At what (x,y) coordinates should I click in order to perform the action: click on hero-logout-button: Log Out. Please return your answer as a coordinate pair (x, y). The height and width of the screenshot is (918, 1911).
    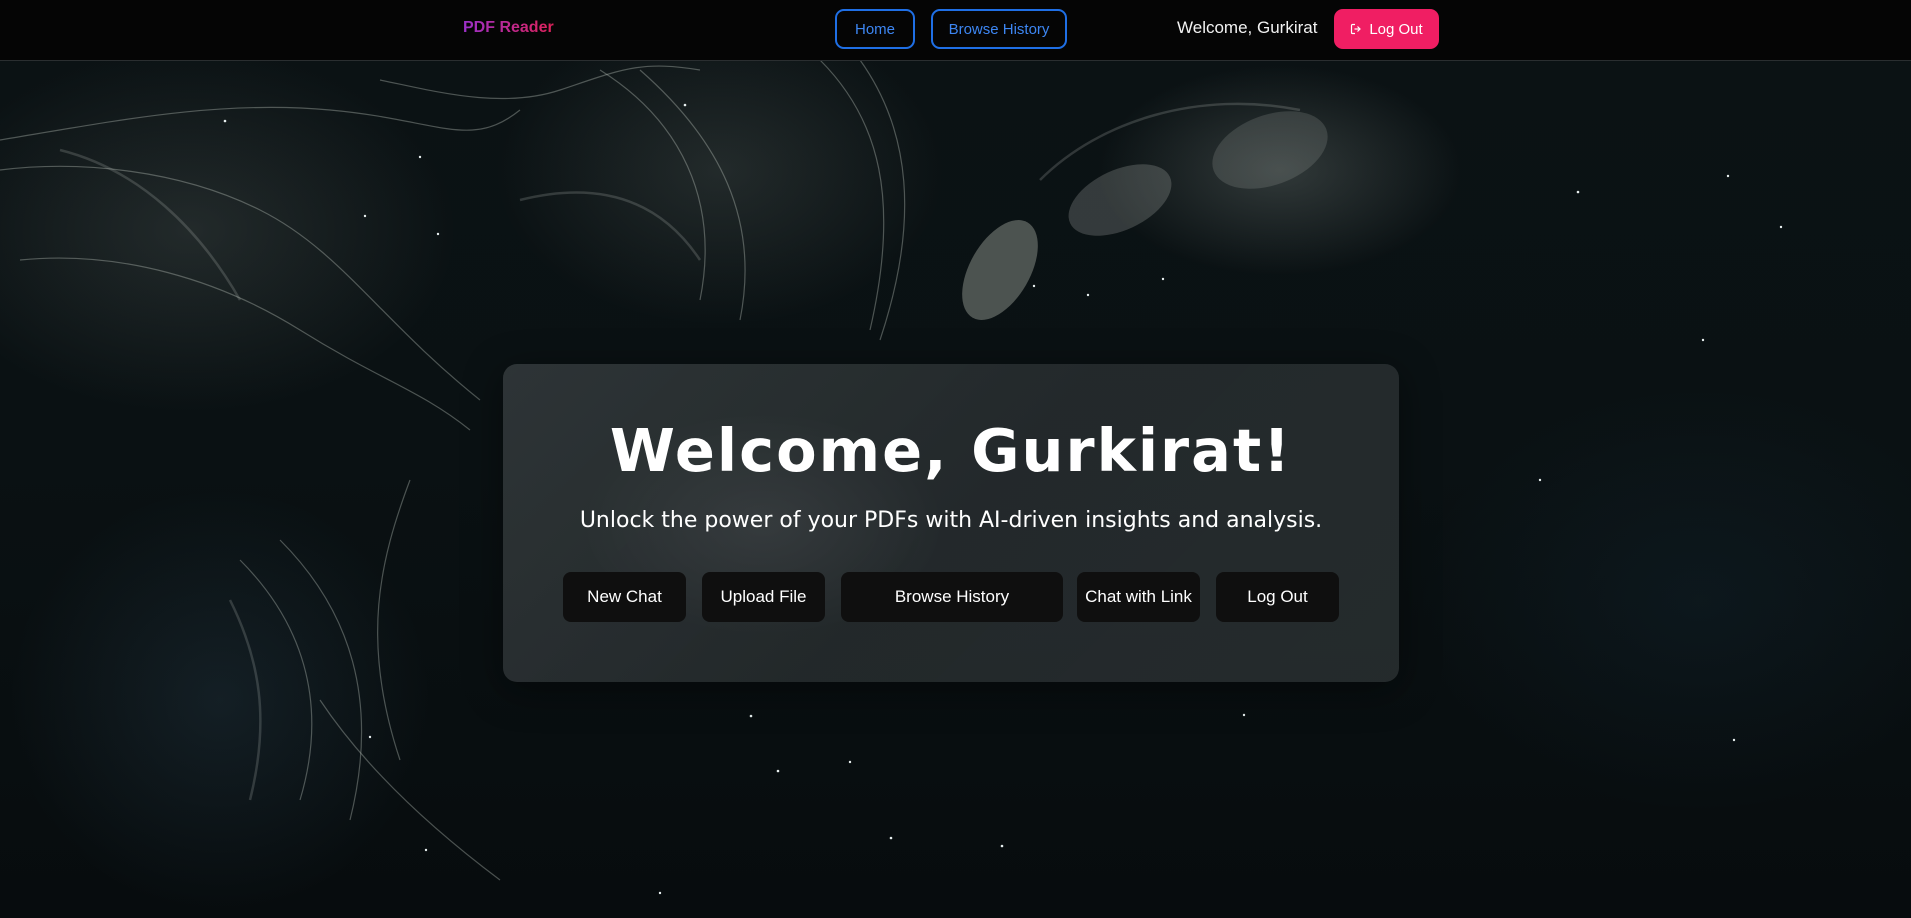
    Looking at the image, I should click on (1277, 597).